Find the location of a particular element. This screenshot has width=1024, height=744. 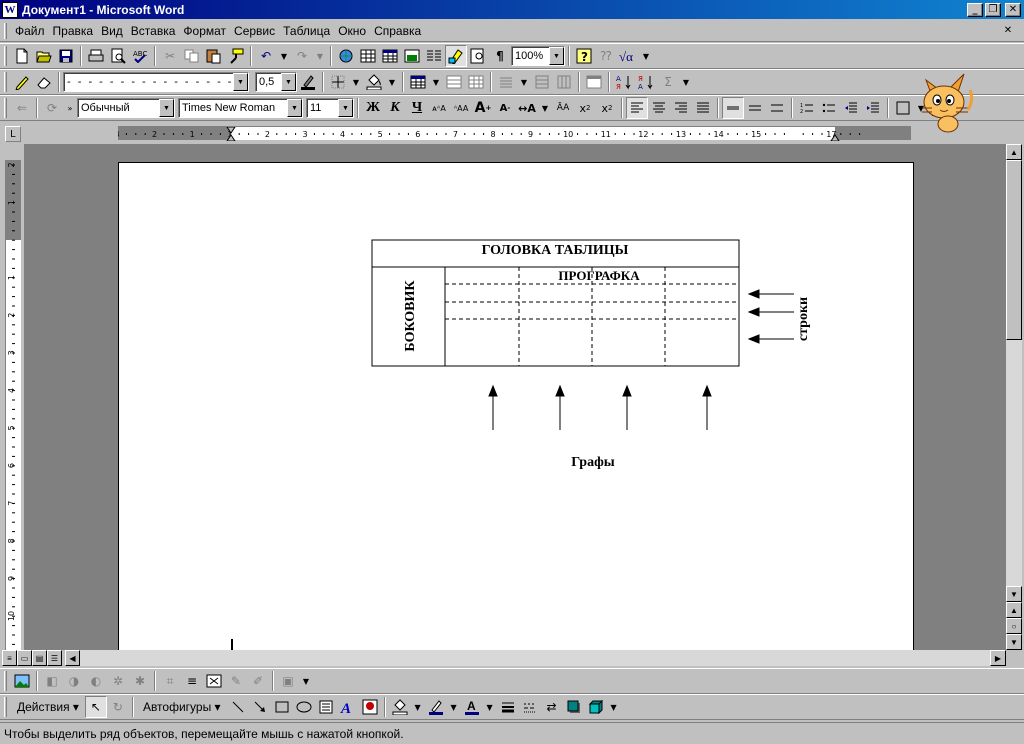

tables-borders-icon is located at coordinates (368, 56).